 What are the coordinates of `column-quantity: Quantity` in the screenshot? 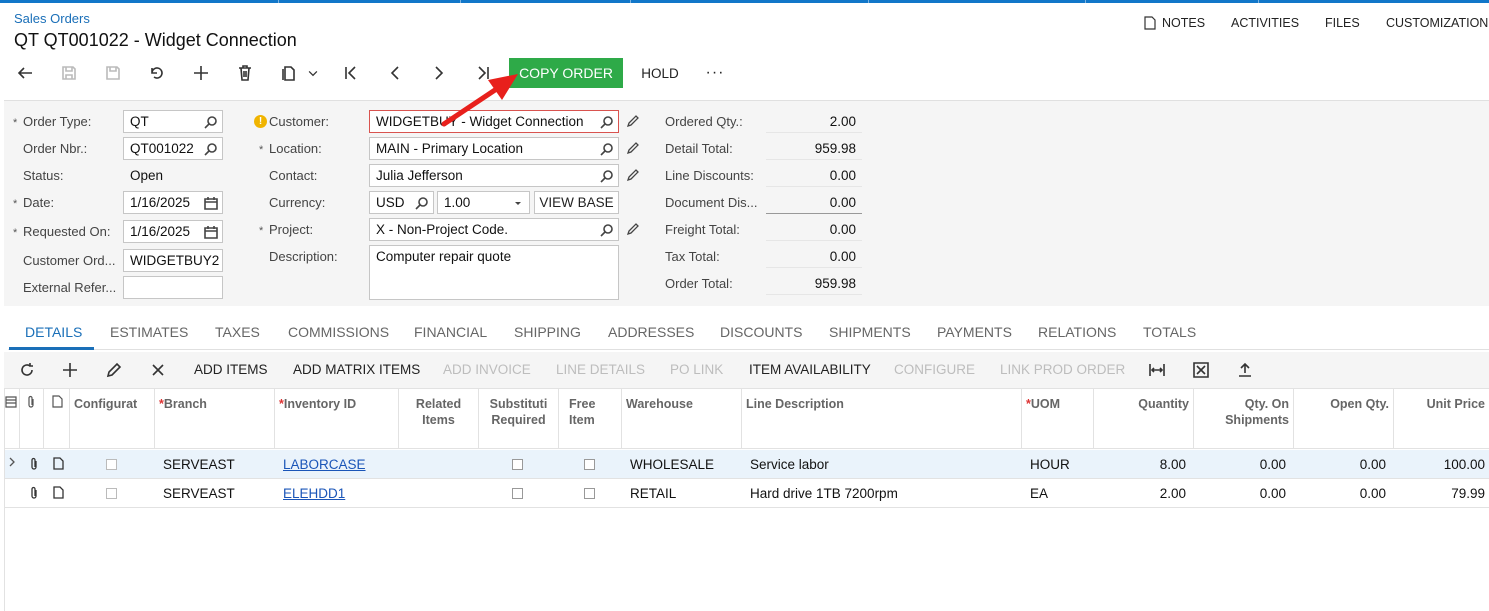 It's located at (1144, 419).